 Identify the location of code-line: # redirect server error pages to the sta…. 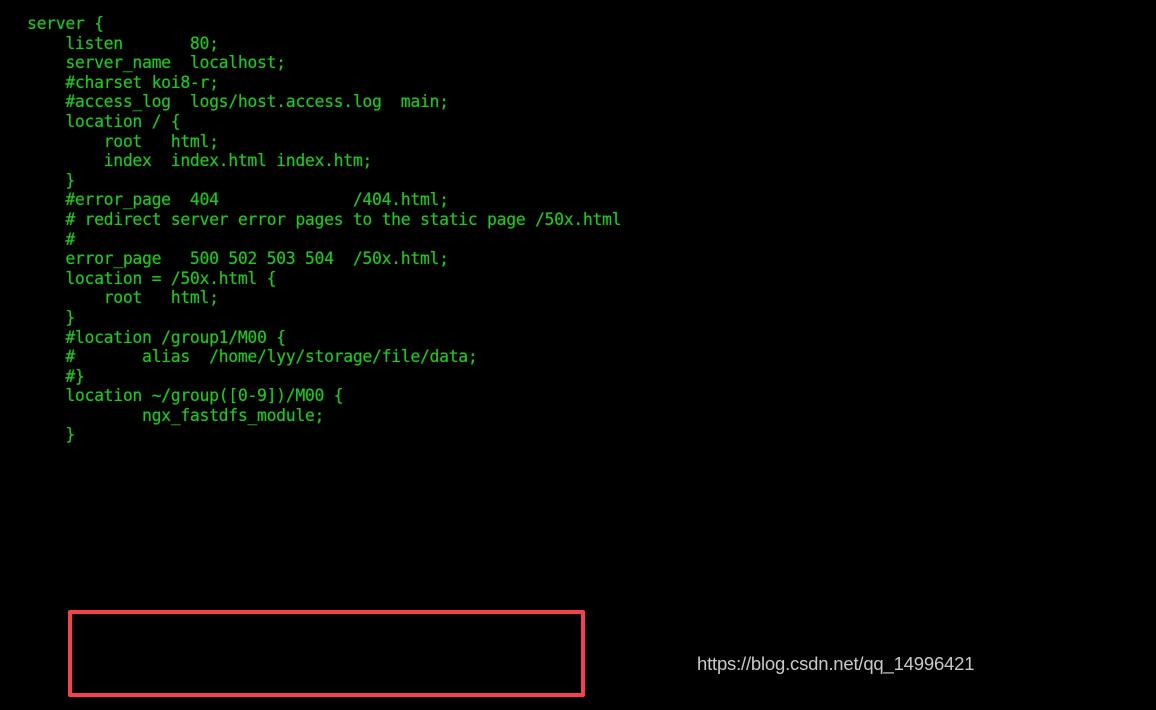
(324, 219).